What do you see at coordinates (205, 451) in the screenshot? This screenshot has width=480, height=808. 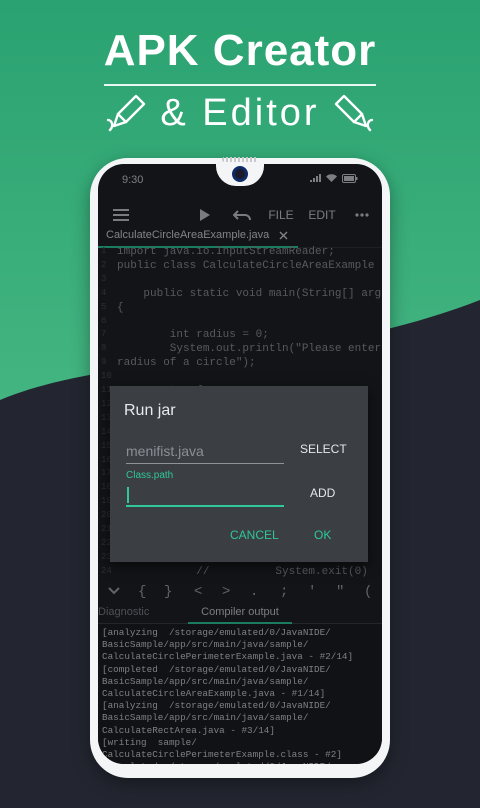 I see `jar-file-field: menifist.java` at bounding box center [205, 451].